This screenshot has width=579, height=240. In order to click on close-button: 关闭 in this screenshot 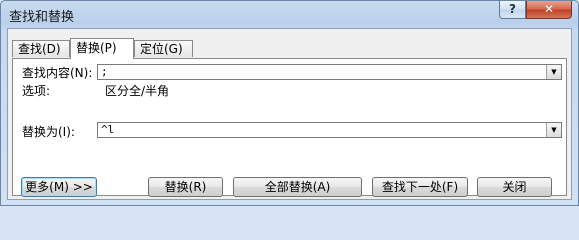, I will do `click(514, 187)`.